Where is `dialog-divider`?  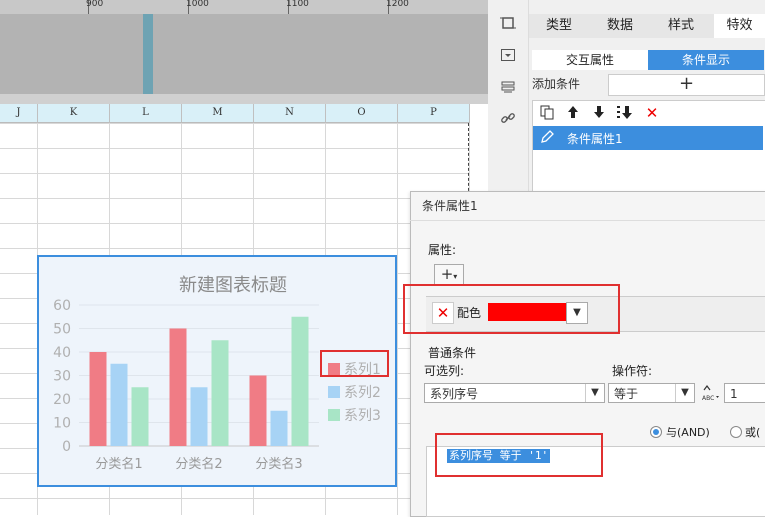
dialog-divider is located at coordinates (587, 220).